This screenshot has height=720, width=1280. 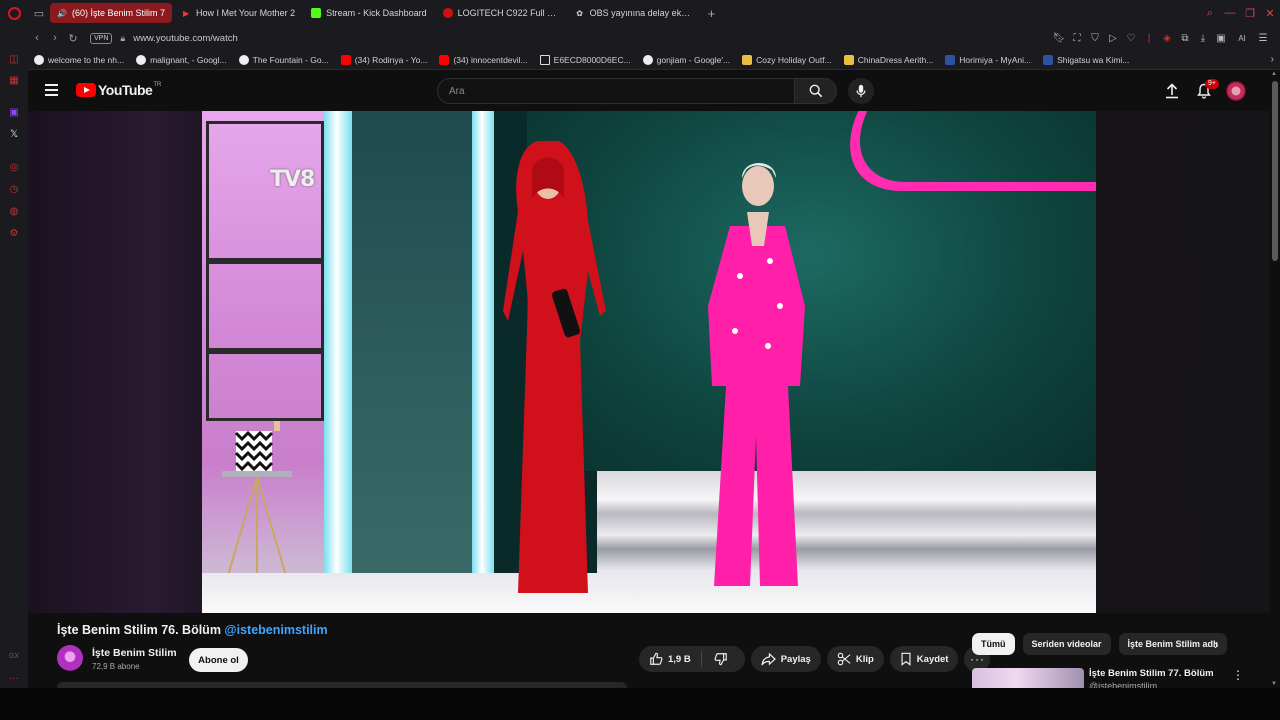 I want to click on play-icon: ▷, so click(x=1113, y=38).